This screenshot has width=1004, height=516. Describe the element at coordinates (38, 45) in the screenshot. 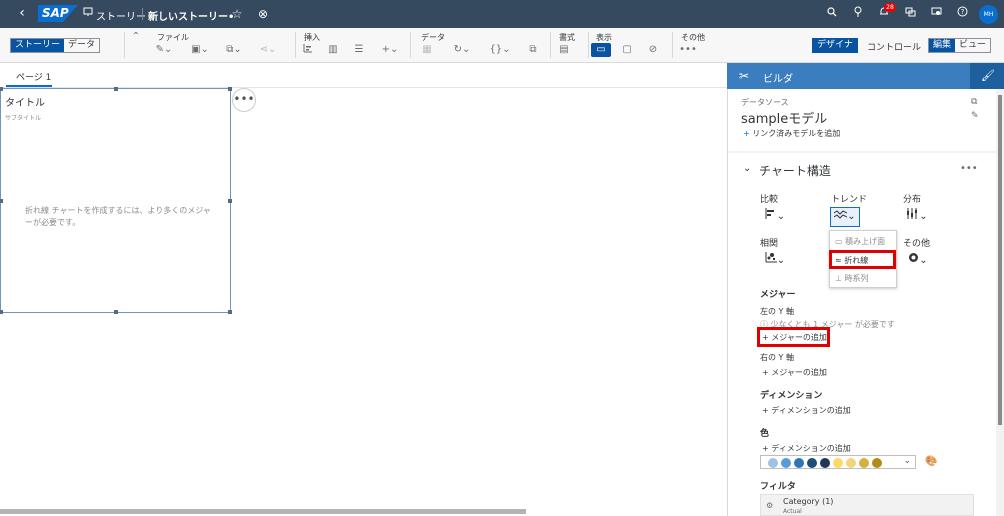

I see `story-tab: ストーリー` at that location.